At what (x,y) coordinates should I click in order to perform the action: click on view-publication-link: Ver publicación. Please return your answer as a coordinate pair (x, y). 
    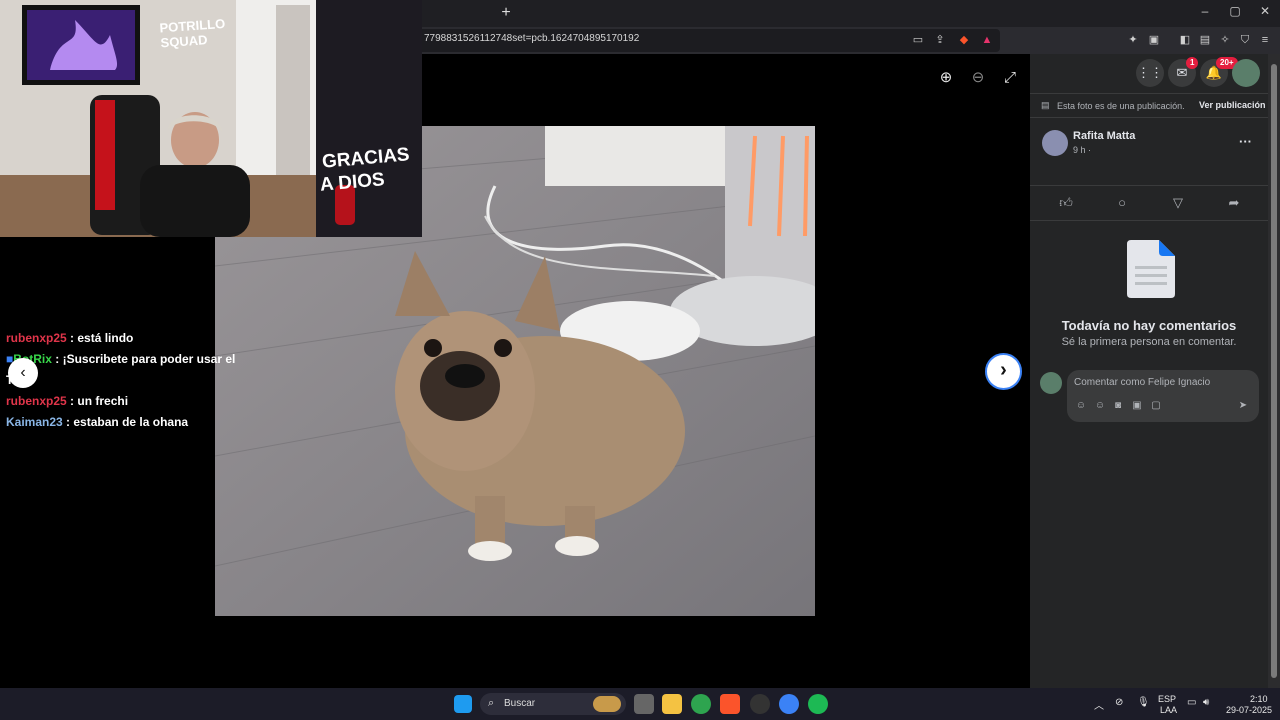
    Looking at the image, I should click on (1232, 105).